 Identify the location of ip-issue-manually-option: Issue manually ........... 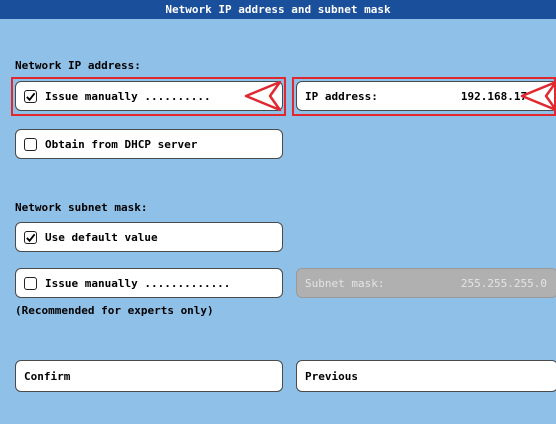
(149, 96).